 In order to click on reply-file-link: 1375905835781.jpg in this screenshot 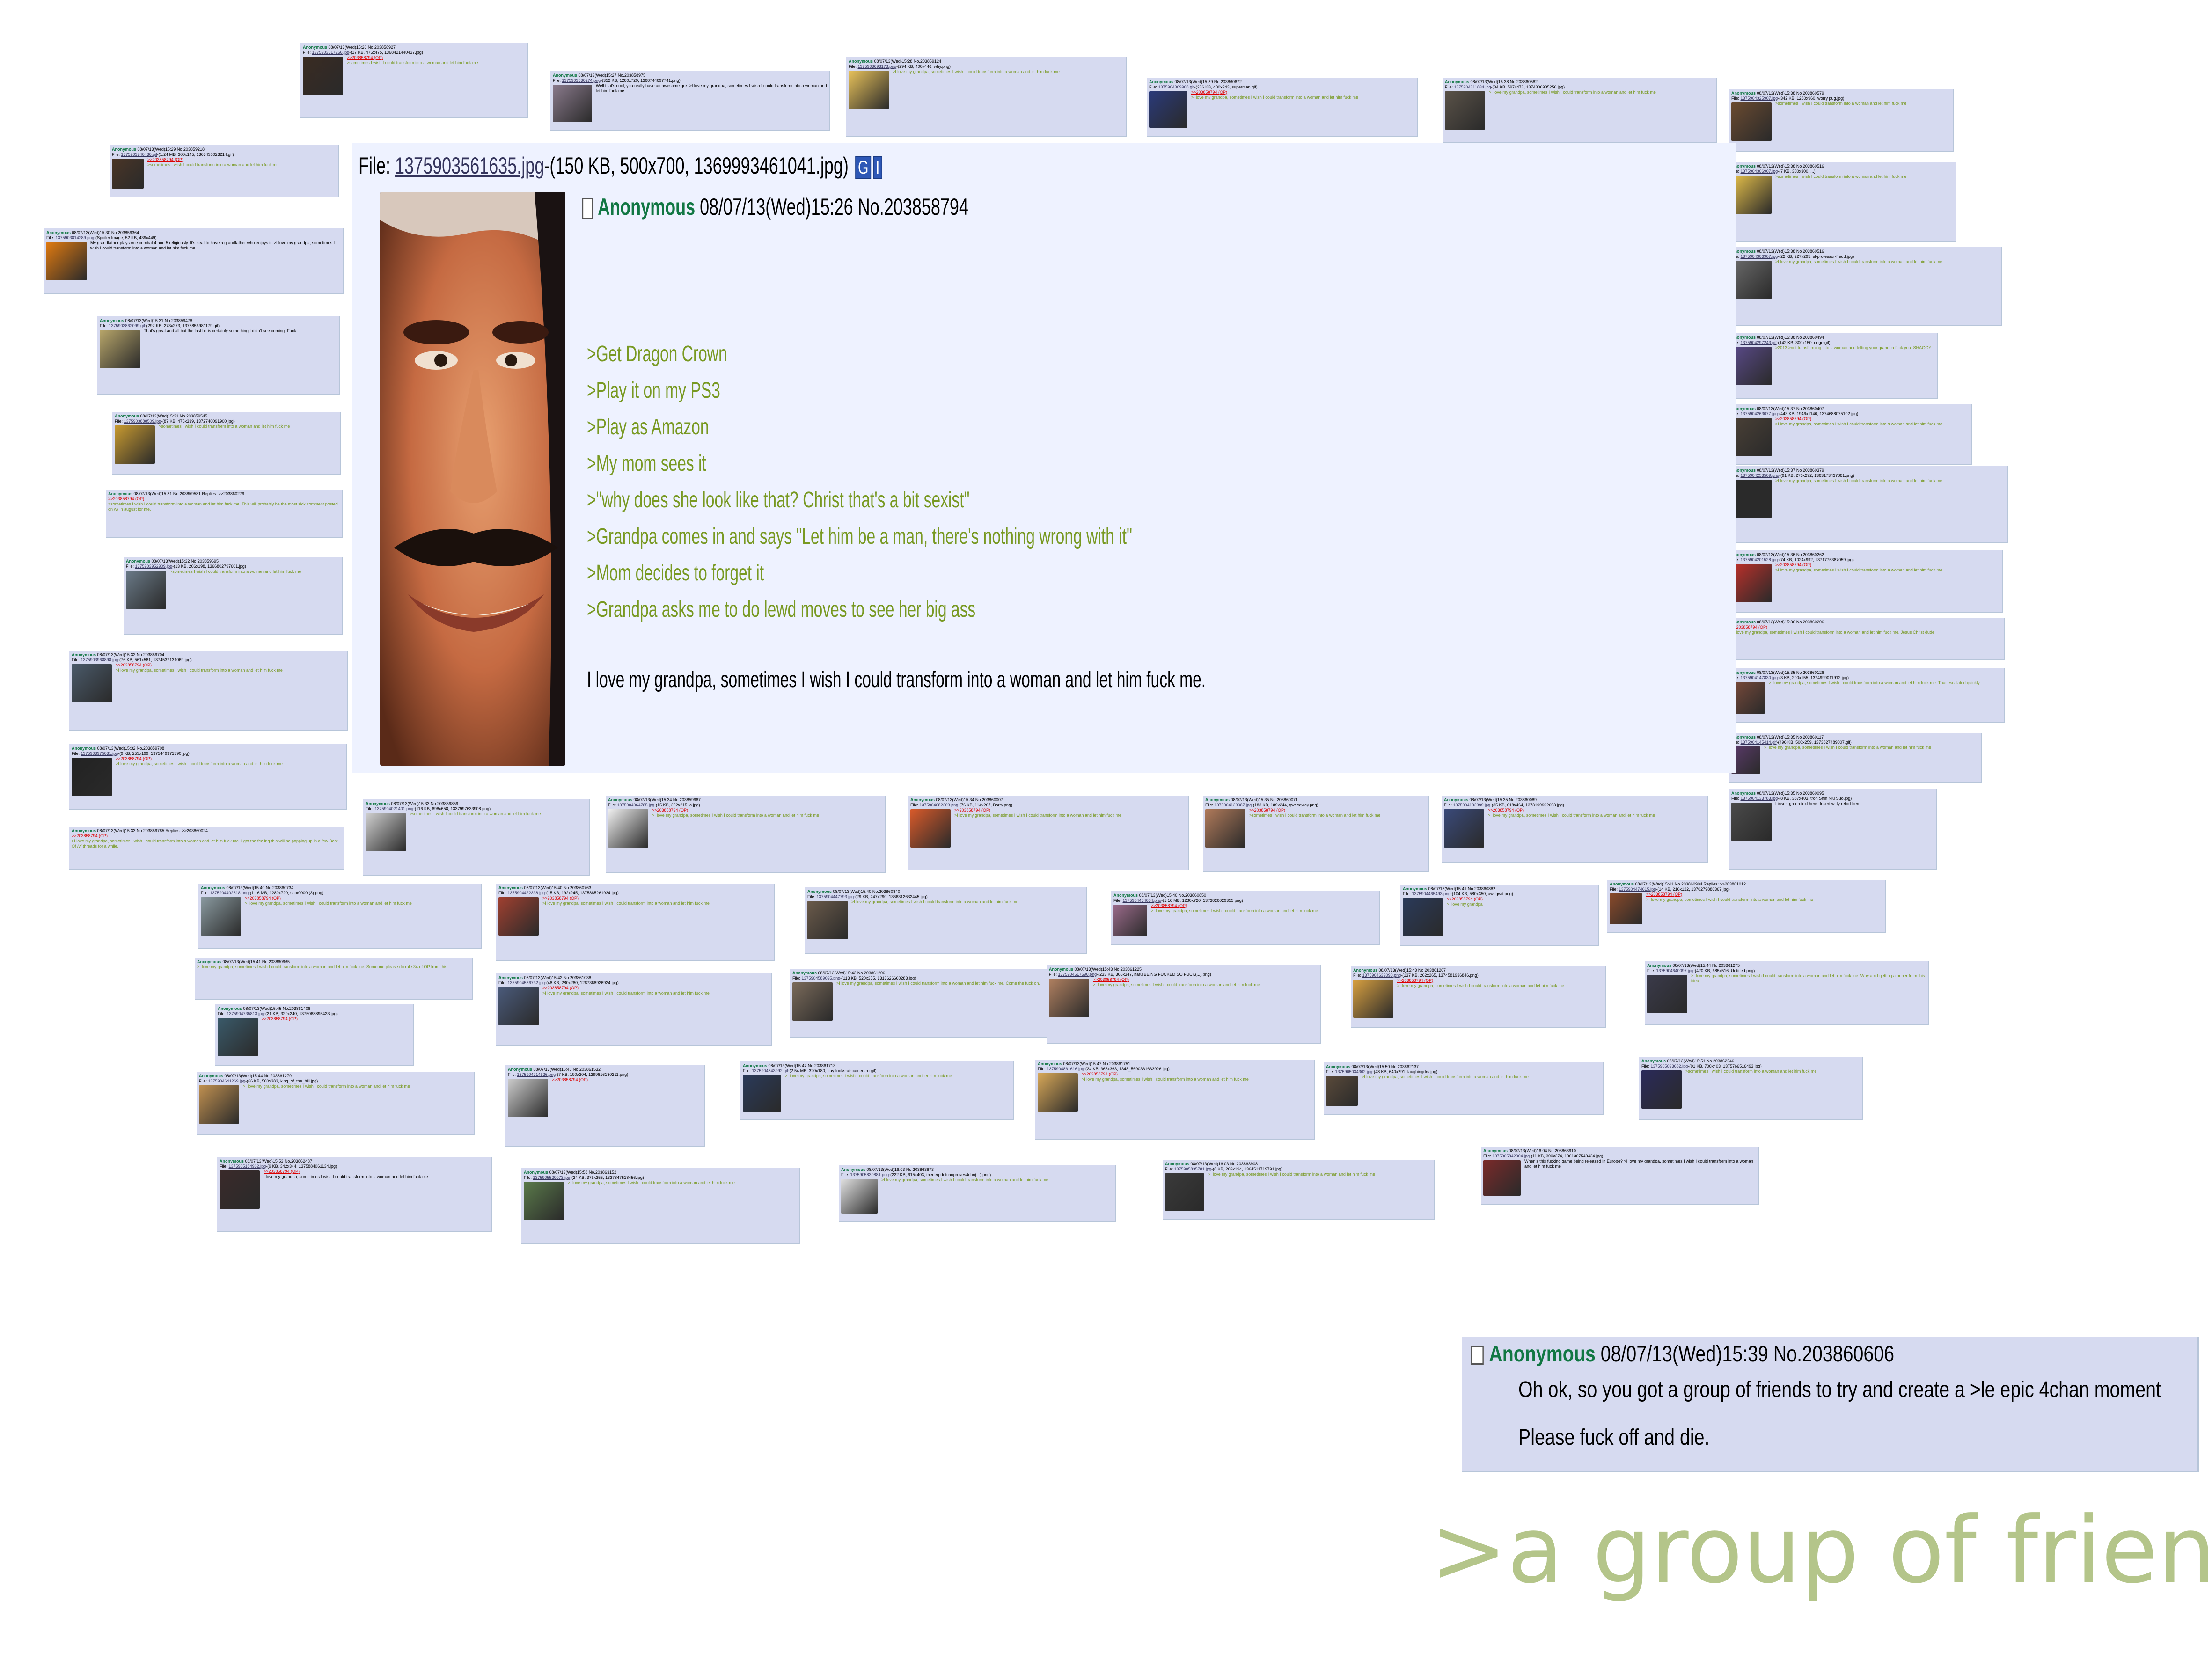, I will do `click(1193, 1169)`.